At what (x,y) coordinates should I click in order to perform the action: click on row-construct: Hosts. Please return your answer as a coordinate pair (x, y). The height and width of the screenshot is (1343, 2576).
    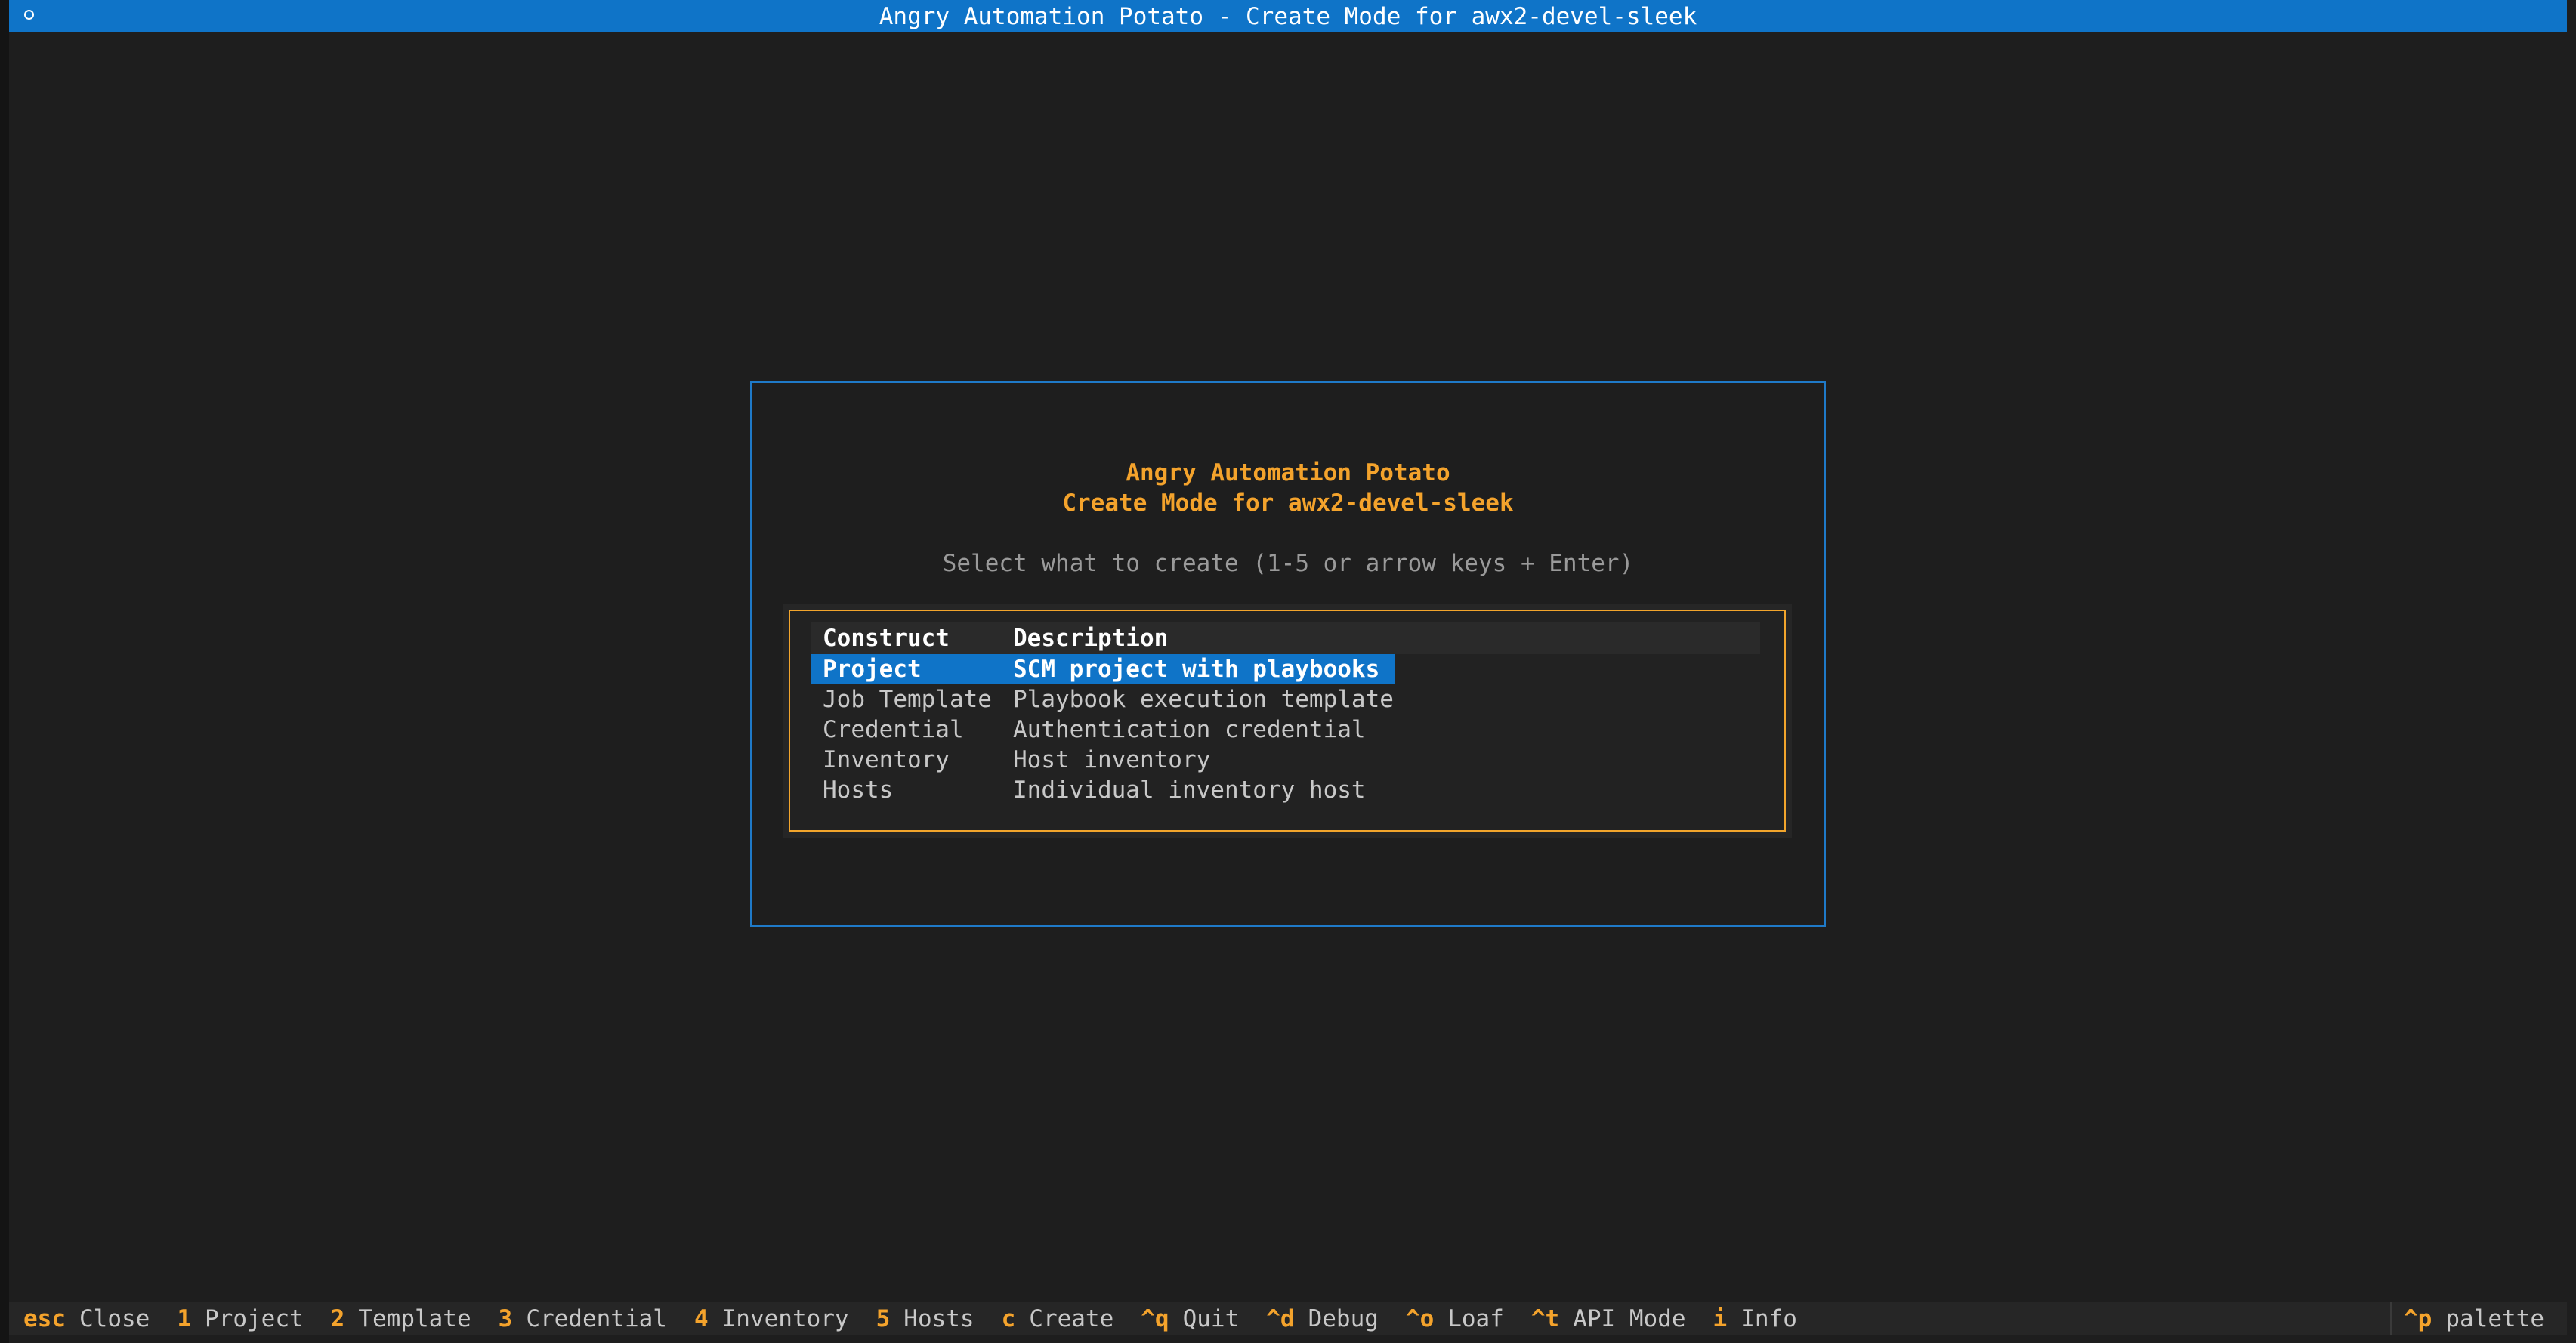
    Looking at the image, I should click on (858, 790).